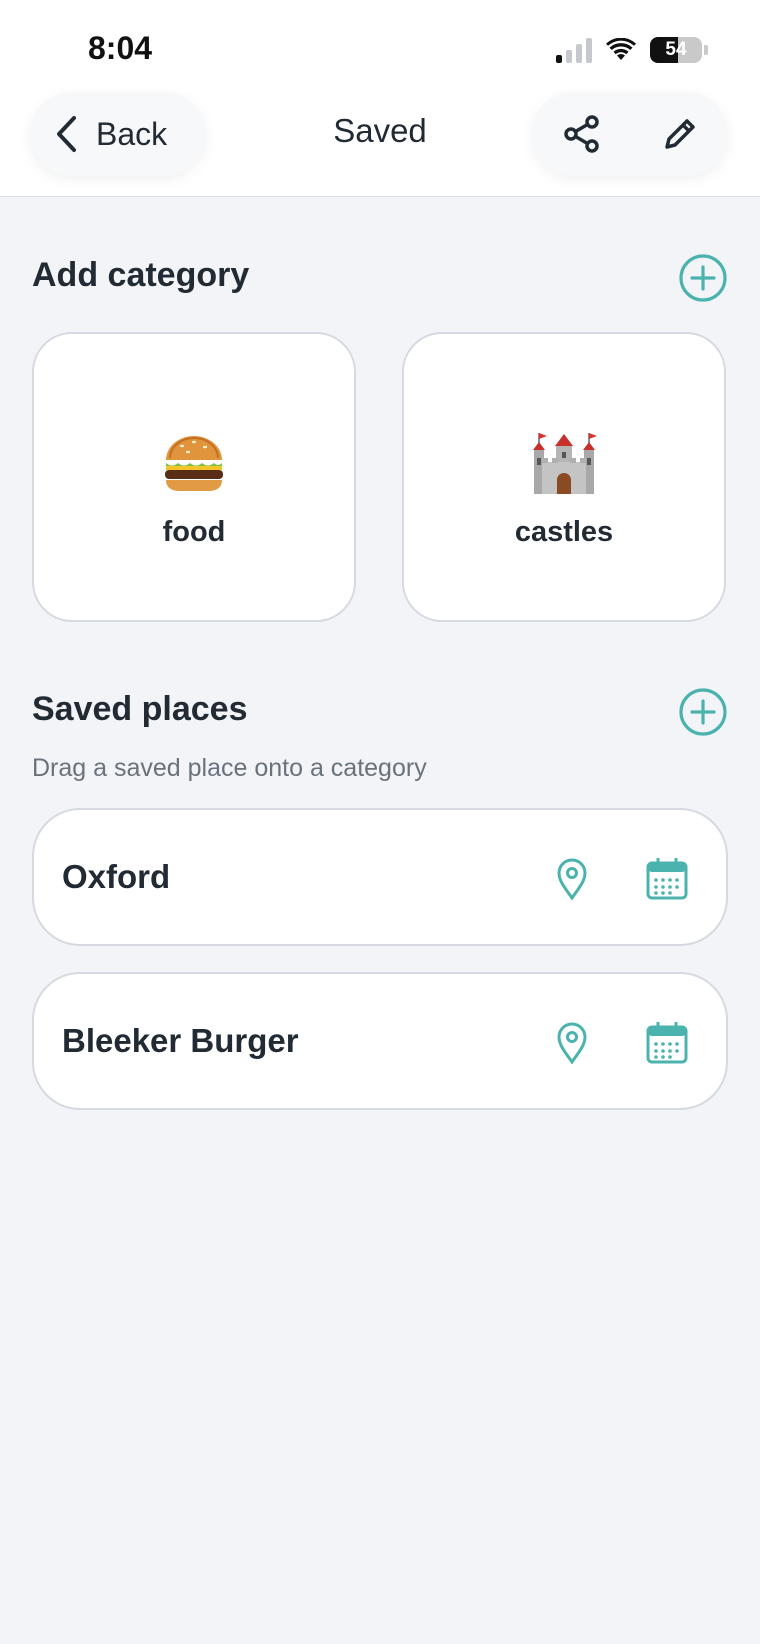  I want to click on battery-tip, so click(706, 50).